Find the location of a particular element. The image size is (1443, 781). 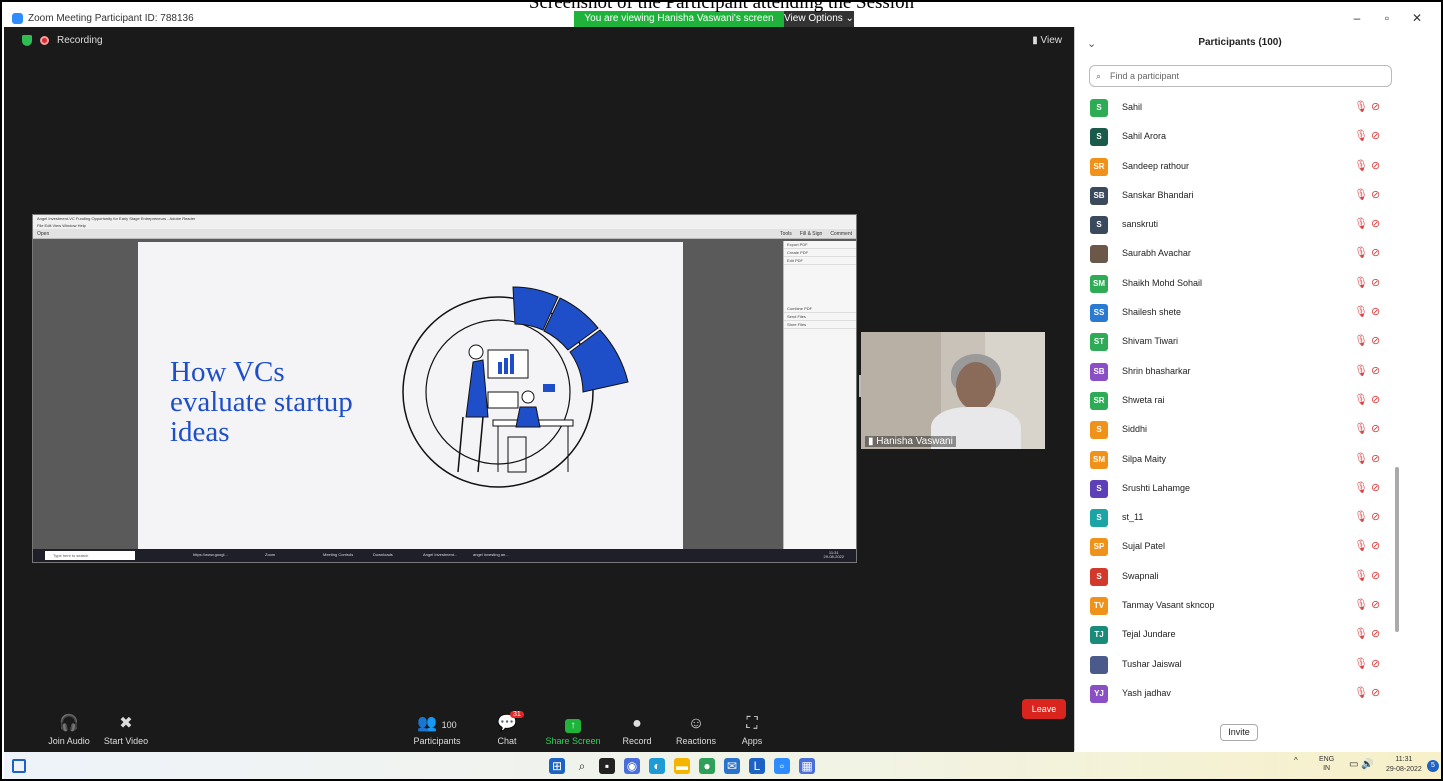

participant-row: S Srushti Lahamge 🎙 ⊘ is located at coordinates (1239, 489).